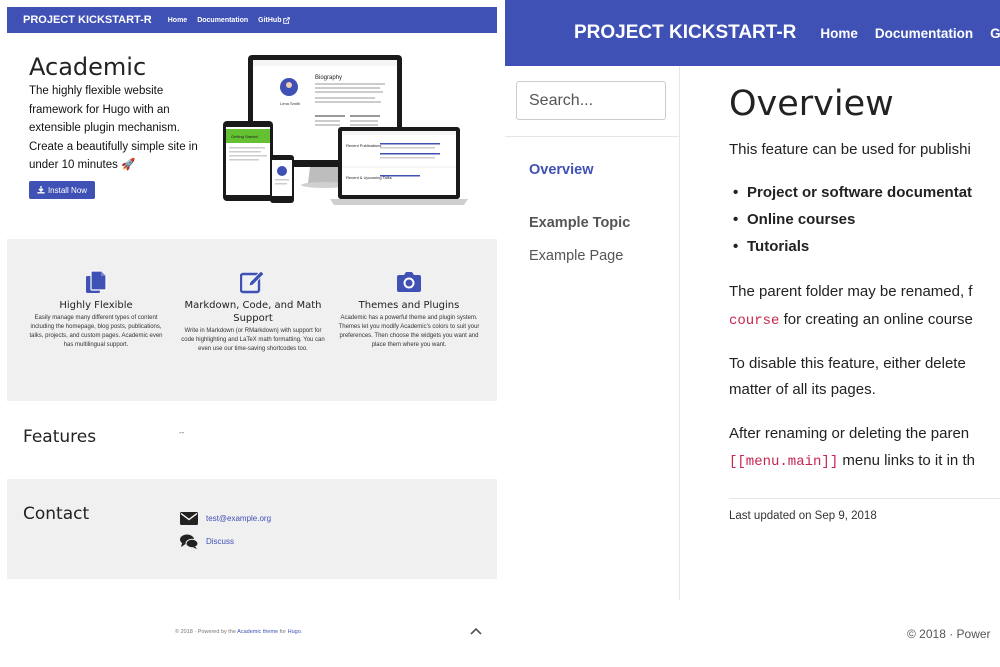  What do you see at coordinates (252, 529) in the screenshot?
I see `contact-section` at bounding box center [252, 529].